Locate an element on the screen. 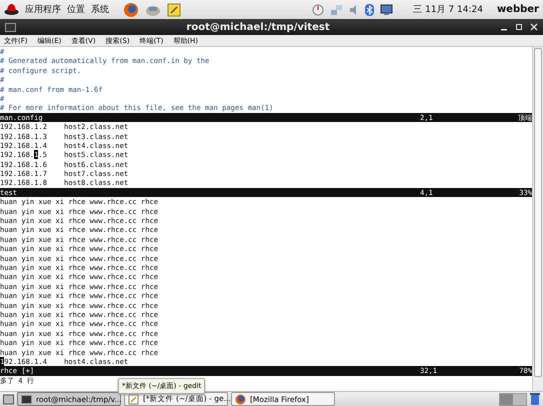 This screenshot has height=406, width=543. clock: 三 11月 7 14:24 is located at coordinates (448, 9).